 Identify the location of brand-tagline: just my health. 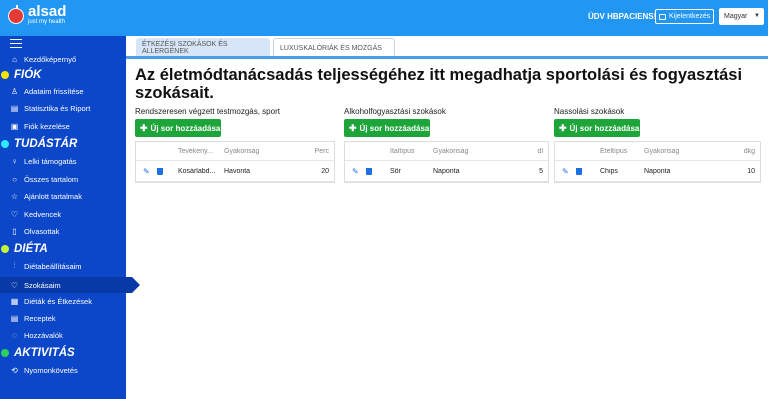
(47, 22).